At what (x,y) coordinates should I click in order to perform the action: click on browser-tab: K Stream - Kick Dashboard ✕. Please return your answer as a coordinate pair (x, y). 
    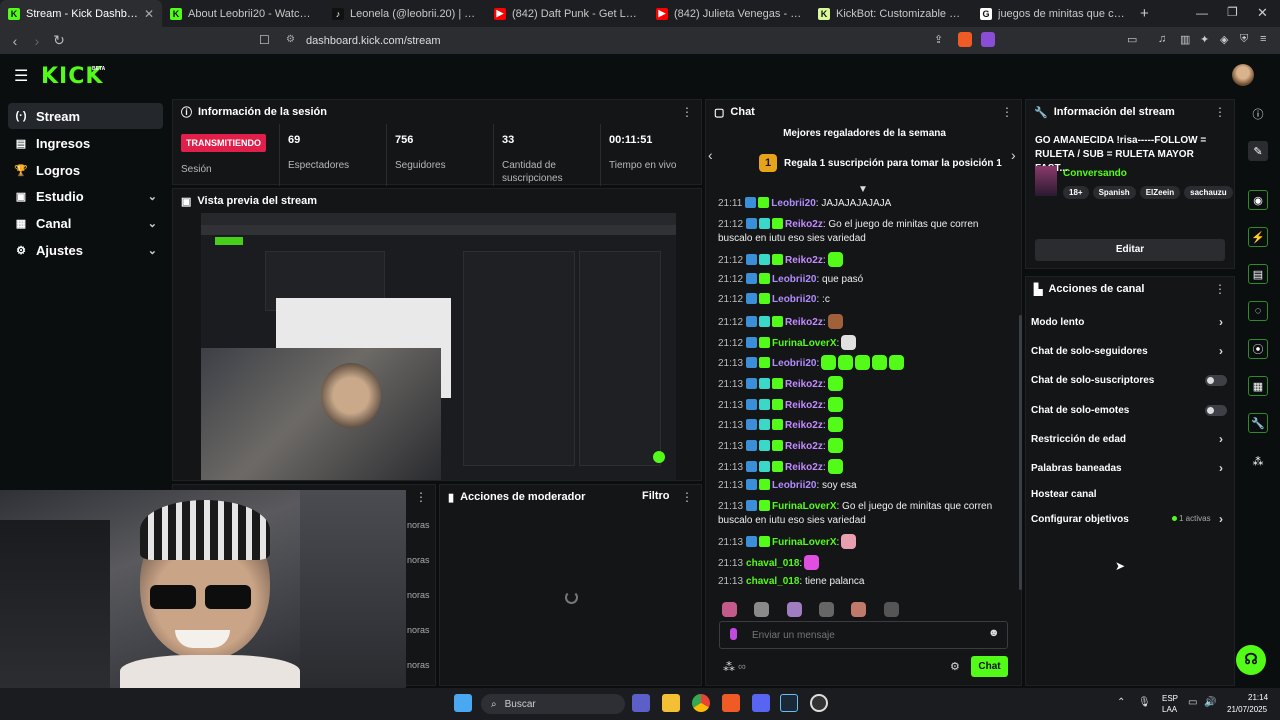
    Looking at the image, I should click on (81, 13).